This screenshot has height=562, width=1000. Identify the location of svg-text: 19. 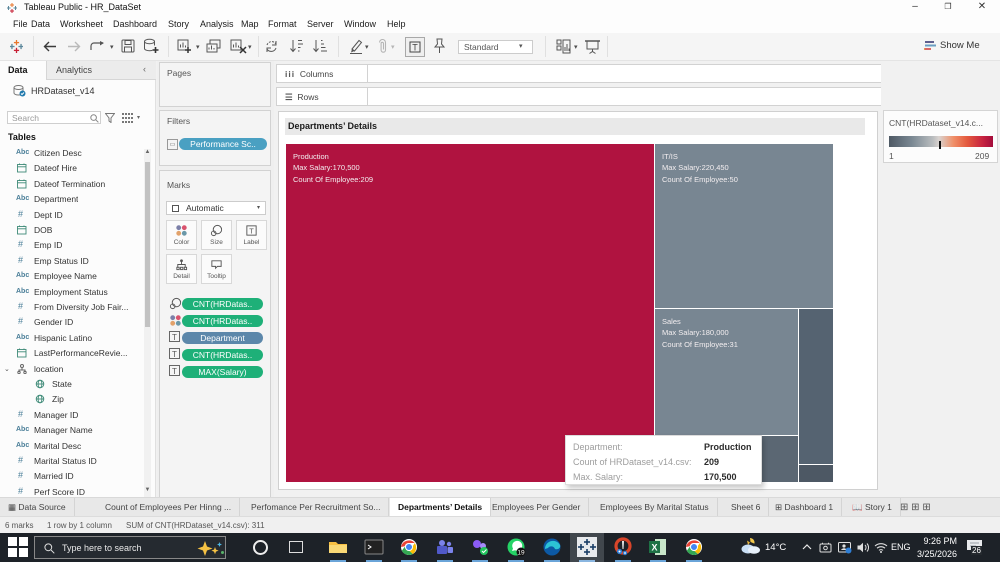
(521, 553).